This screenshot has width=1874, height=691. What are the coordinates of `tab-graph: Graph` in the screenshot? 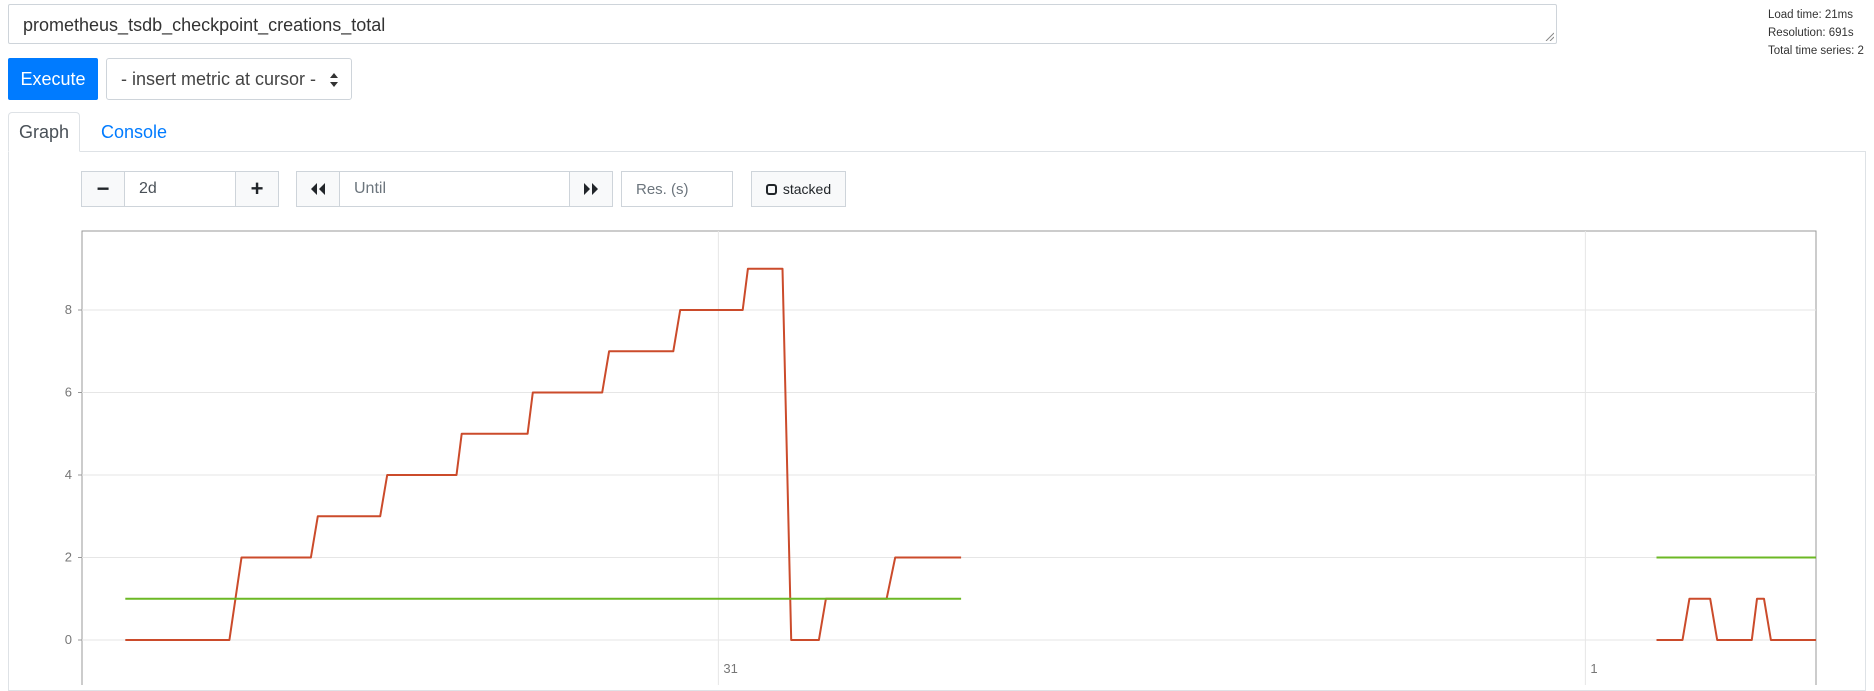 It's located at (44, 132).